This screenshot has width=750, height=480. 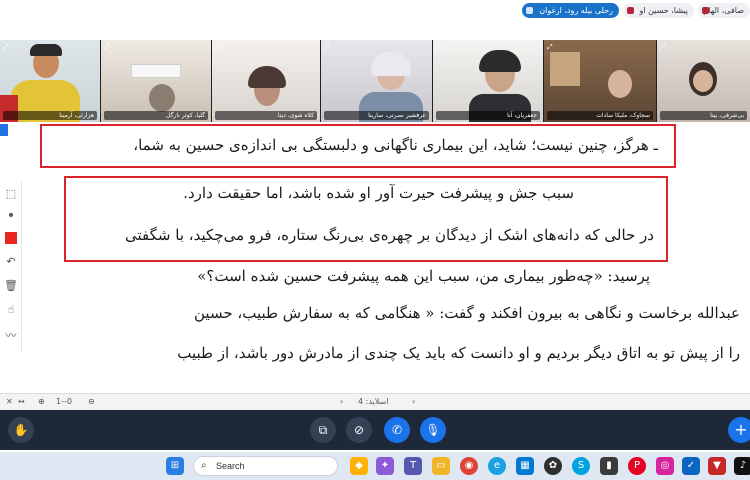 I want to click on video-tile: ⤢ سجاوک، ملیکا سادات, so click(x=600, y=81).